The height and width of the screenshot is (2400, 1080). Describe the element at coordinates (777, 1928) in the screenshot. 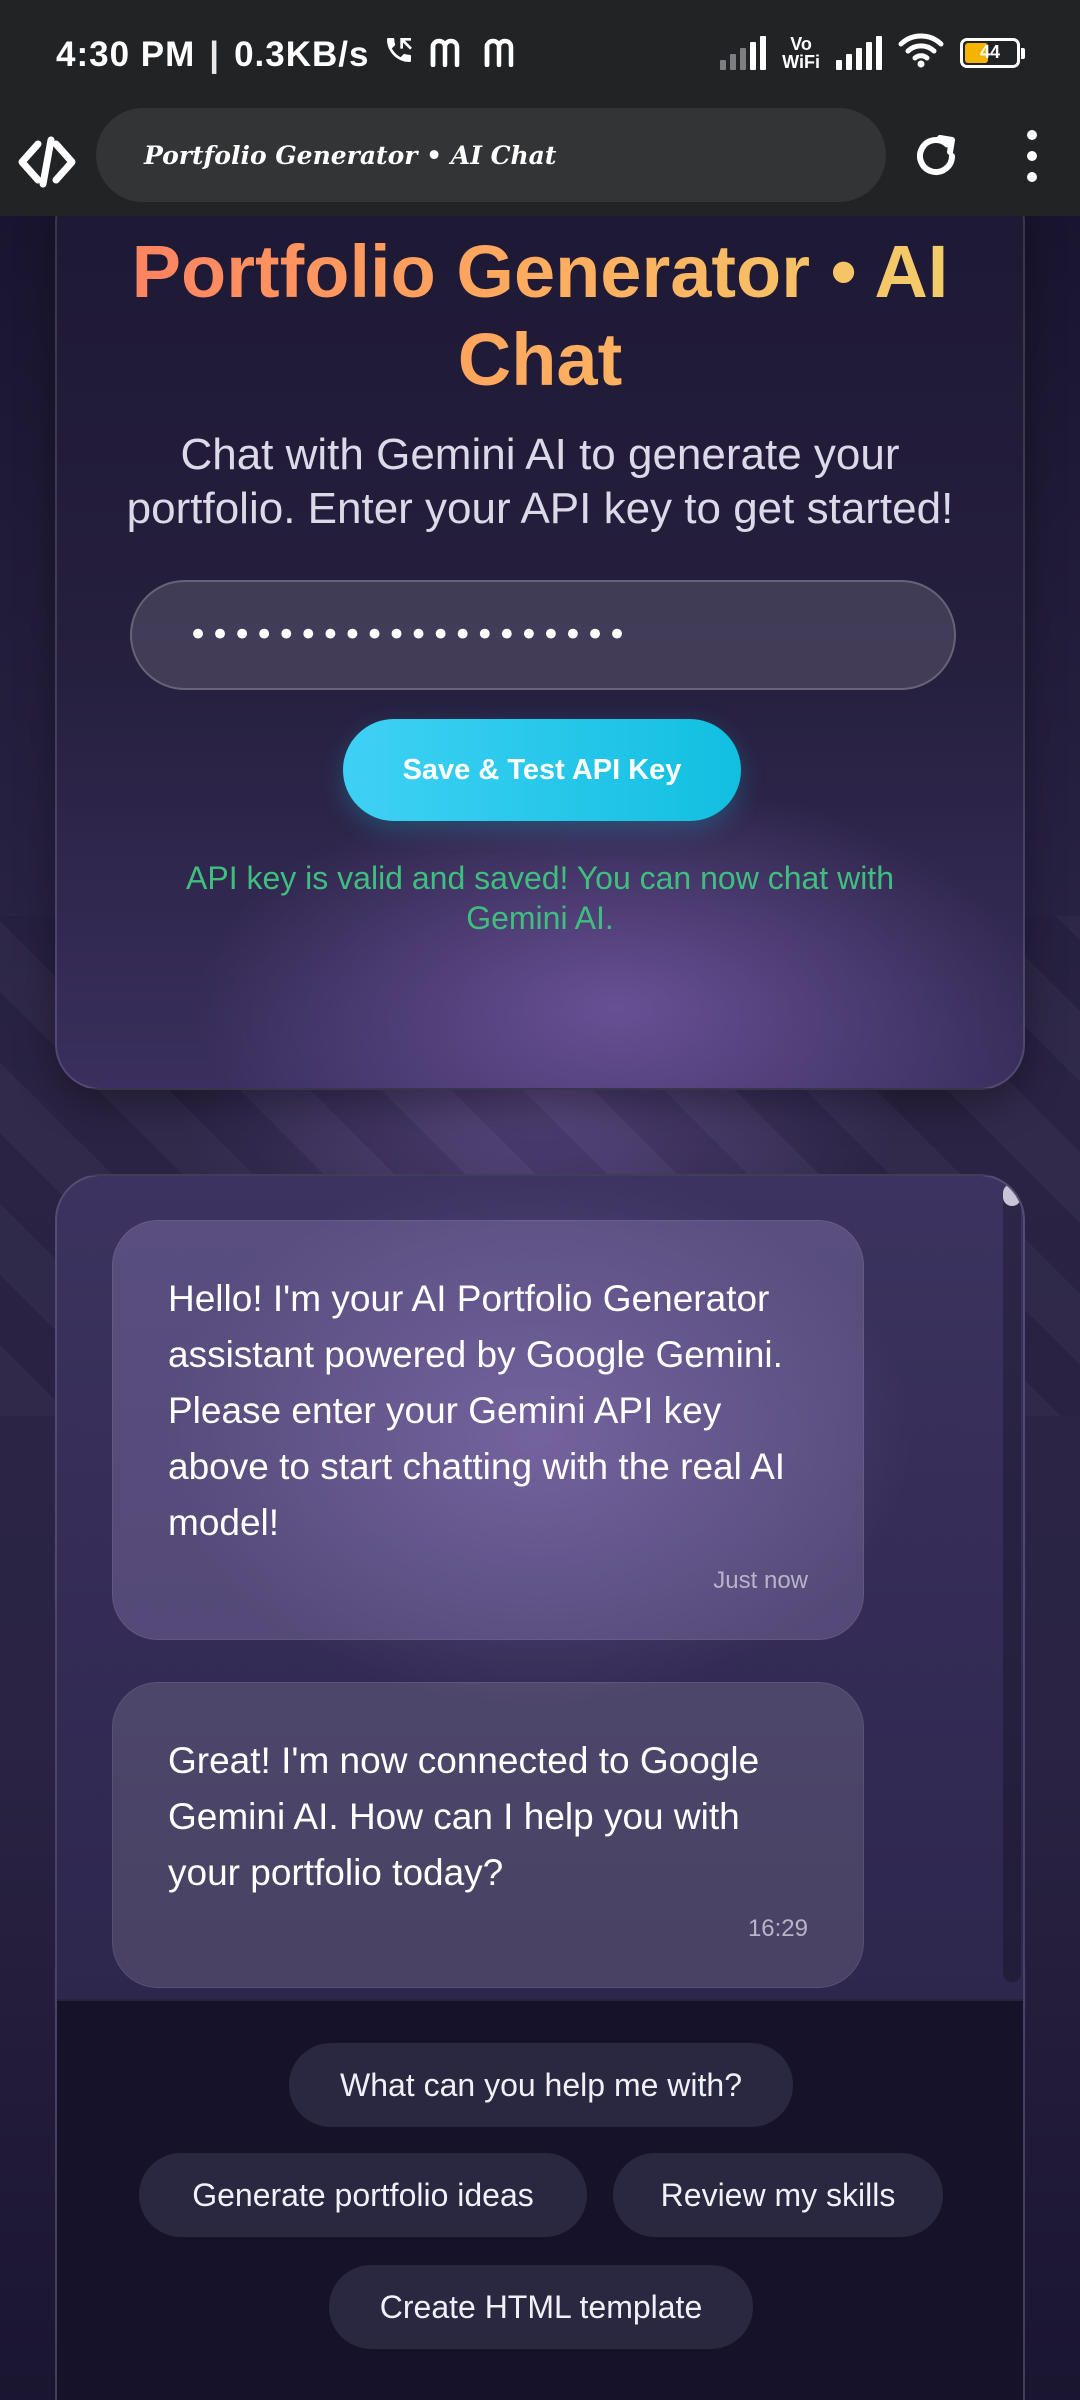

I see `chat-message-time: 16:29` at that location.